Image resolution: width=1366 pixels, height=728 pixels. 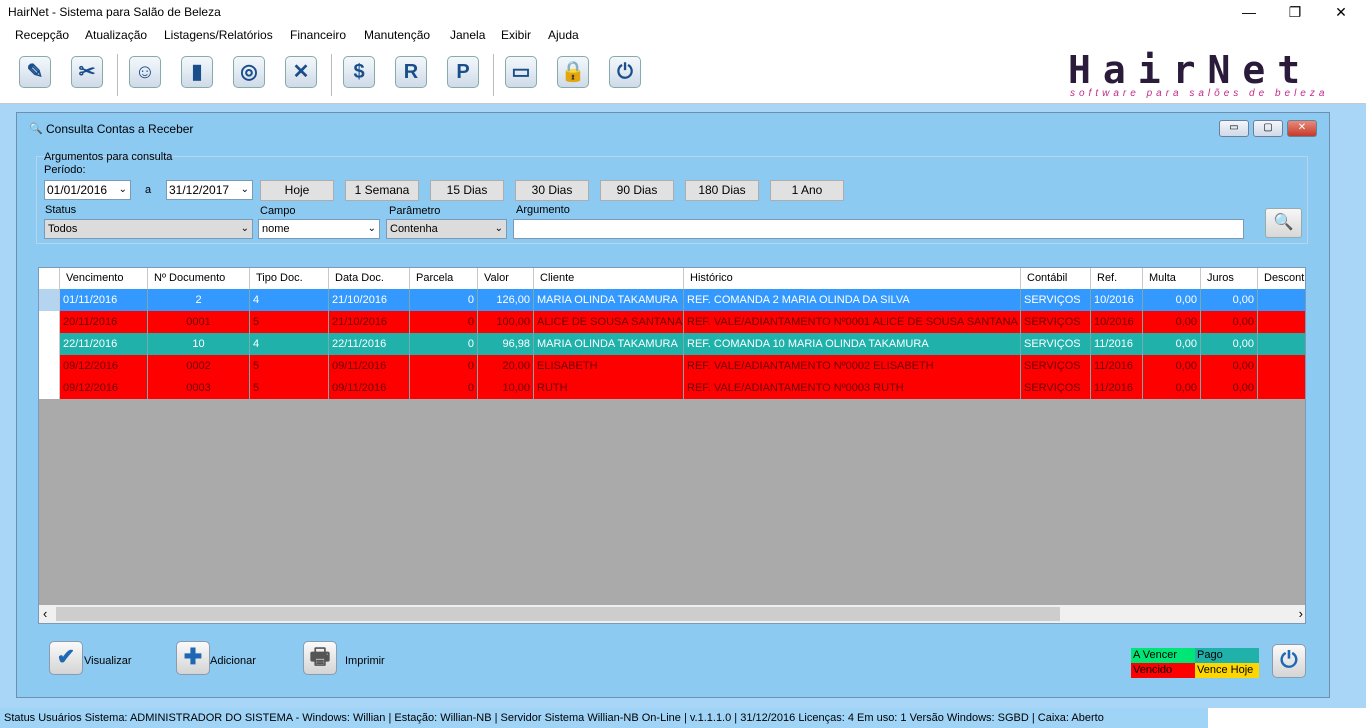 I want to click on lock-icon: 🔒, so click(x=573, y=72).